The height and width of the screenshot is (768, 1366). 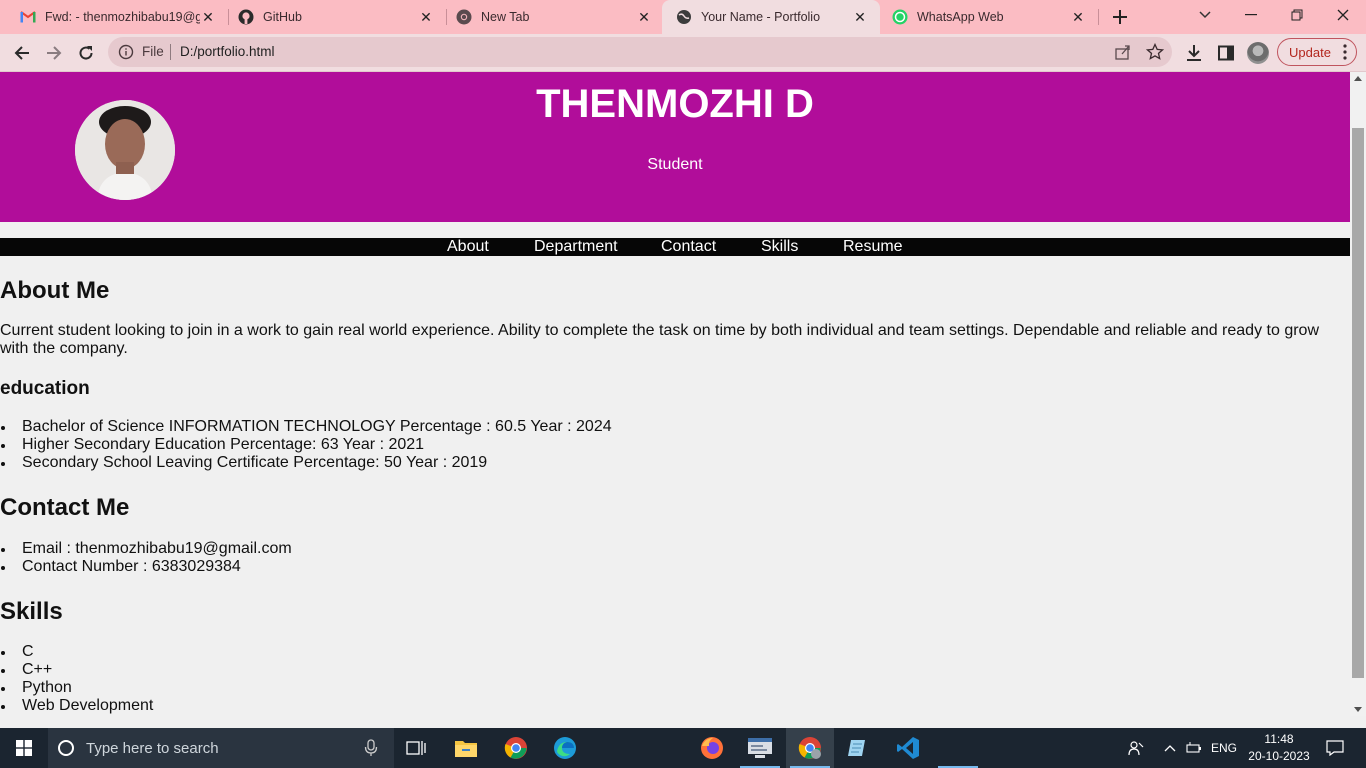 I want to click on tab-search-chevron-icon, so click(x=1205, y=15).